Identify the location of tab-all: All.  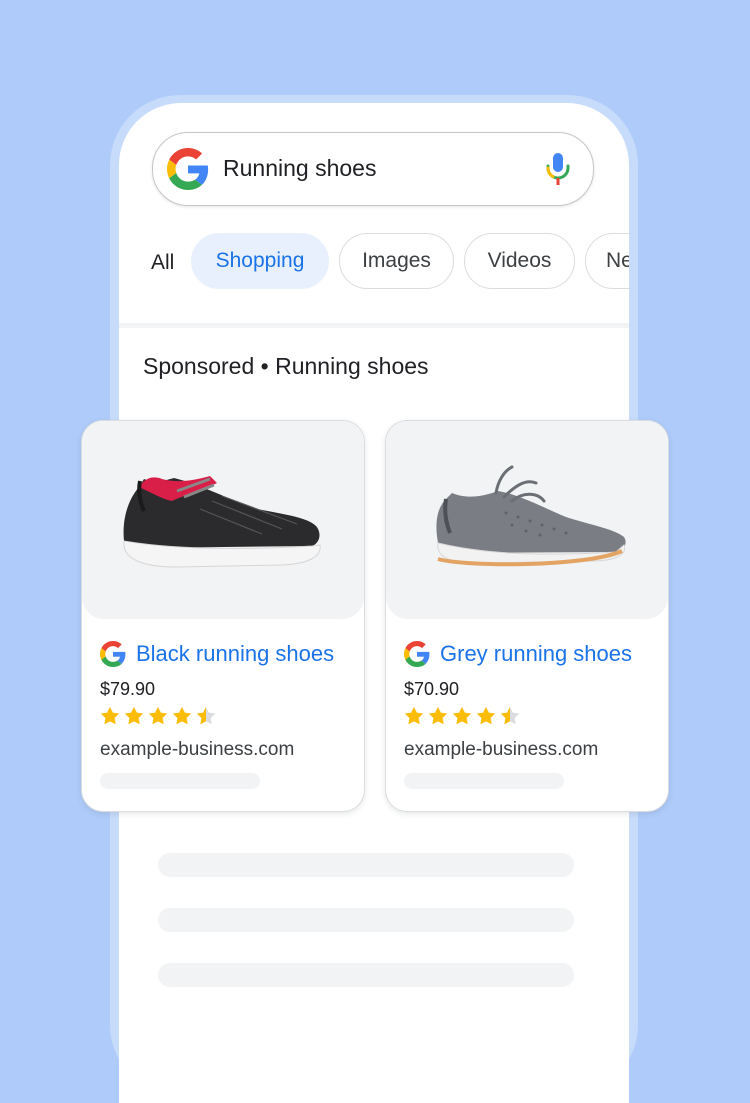
(162, 263).